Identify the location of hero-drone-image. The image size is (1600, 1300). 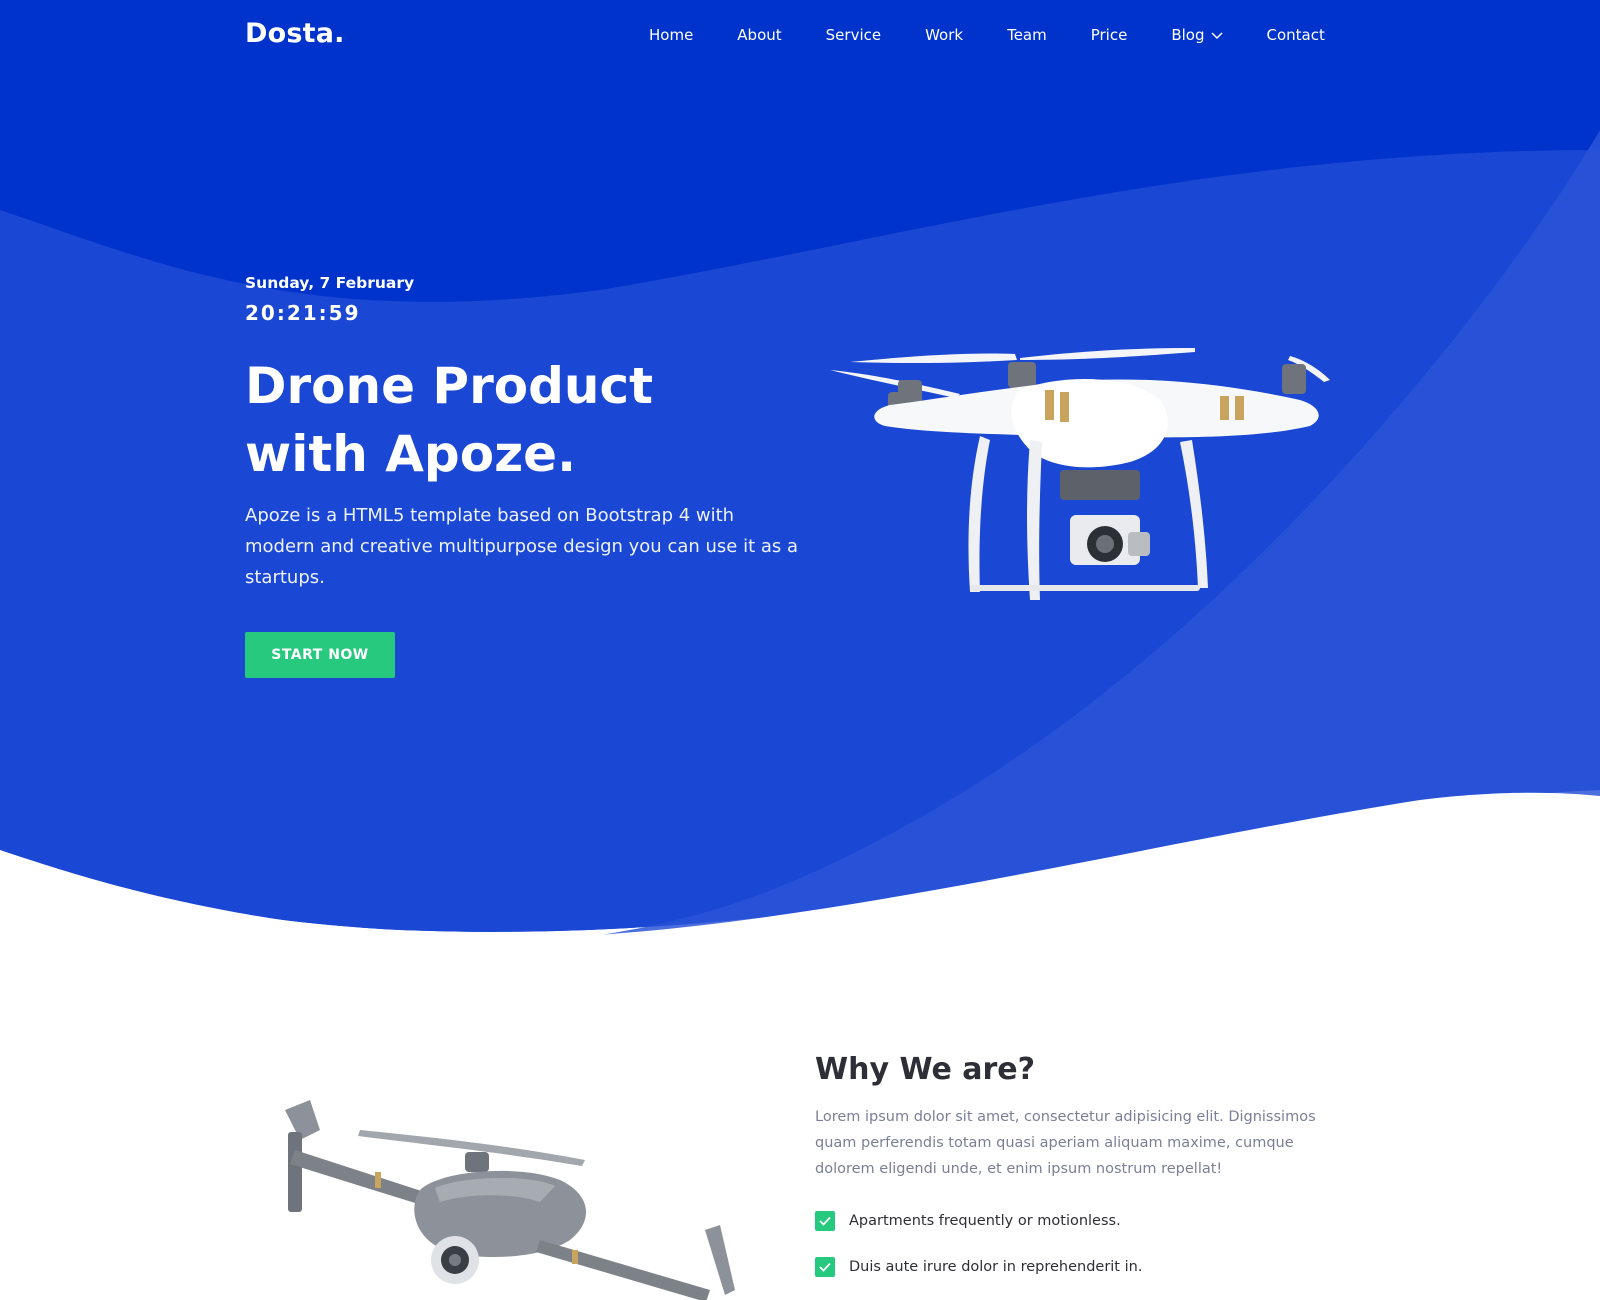
(1090, 482).